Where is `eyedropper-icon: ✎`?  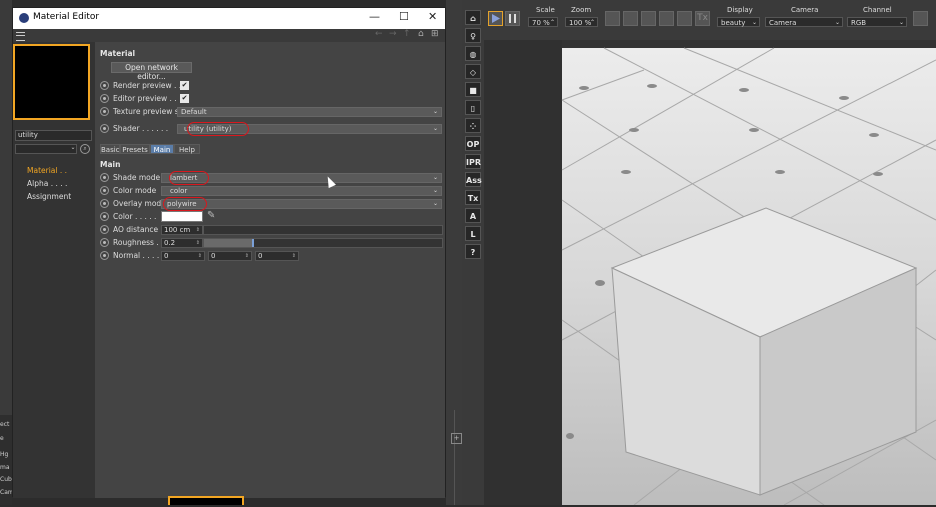
eyedropper-icon: ✎ is located at coordinates (211, 215).